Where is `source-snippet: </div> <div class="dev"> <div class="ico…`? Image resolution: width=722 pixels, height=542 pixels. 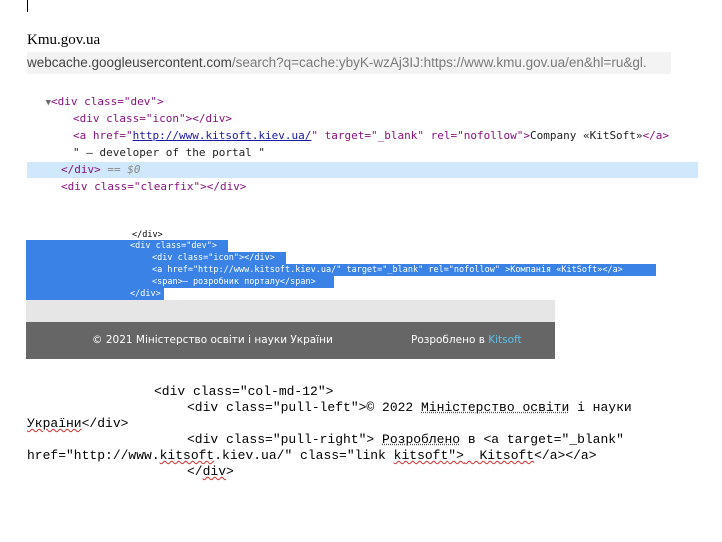 source-snippet: </div> <div class="dev"> <div class="ico… is located at coordinates (341, 263).